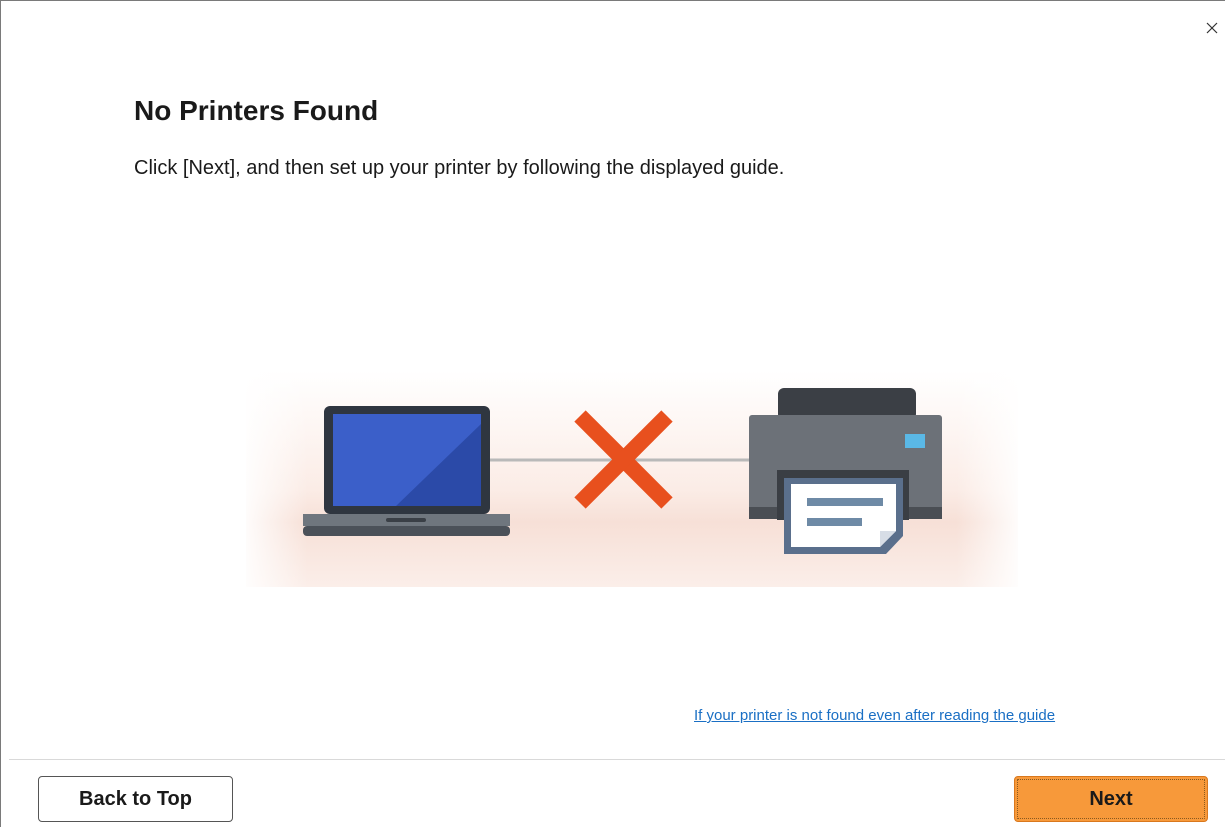 The width and height of the screenshot is (1225, 827). What do you see at coordinates (617, 759) in the screenshot?
I see `footer-divider` at bounding box center [617, 759].